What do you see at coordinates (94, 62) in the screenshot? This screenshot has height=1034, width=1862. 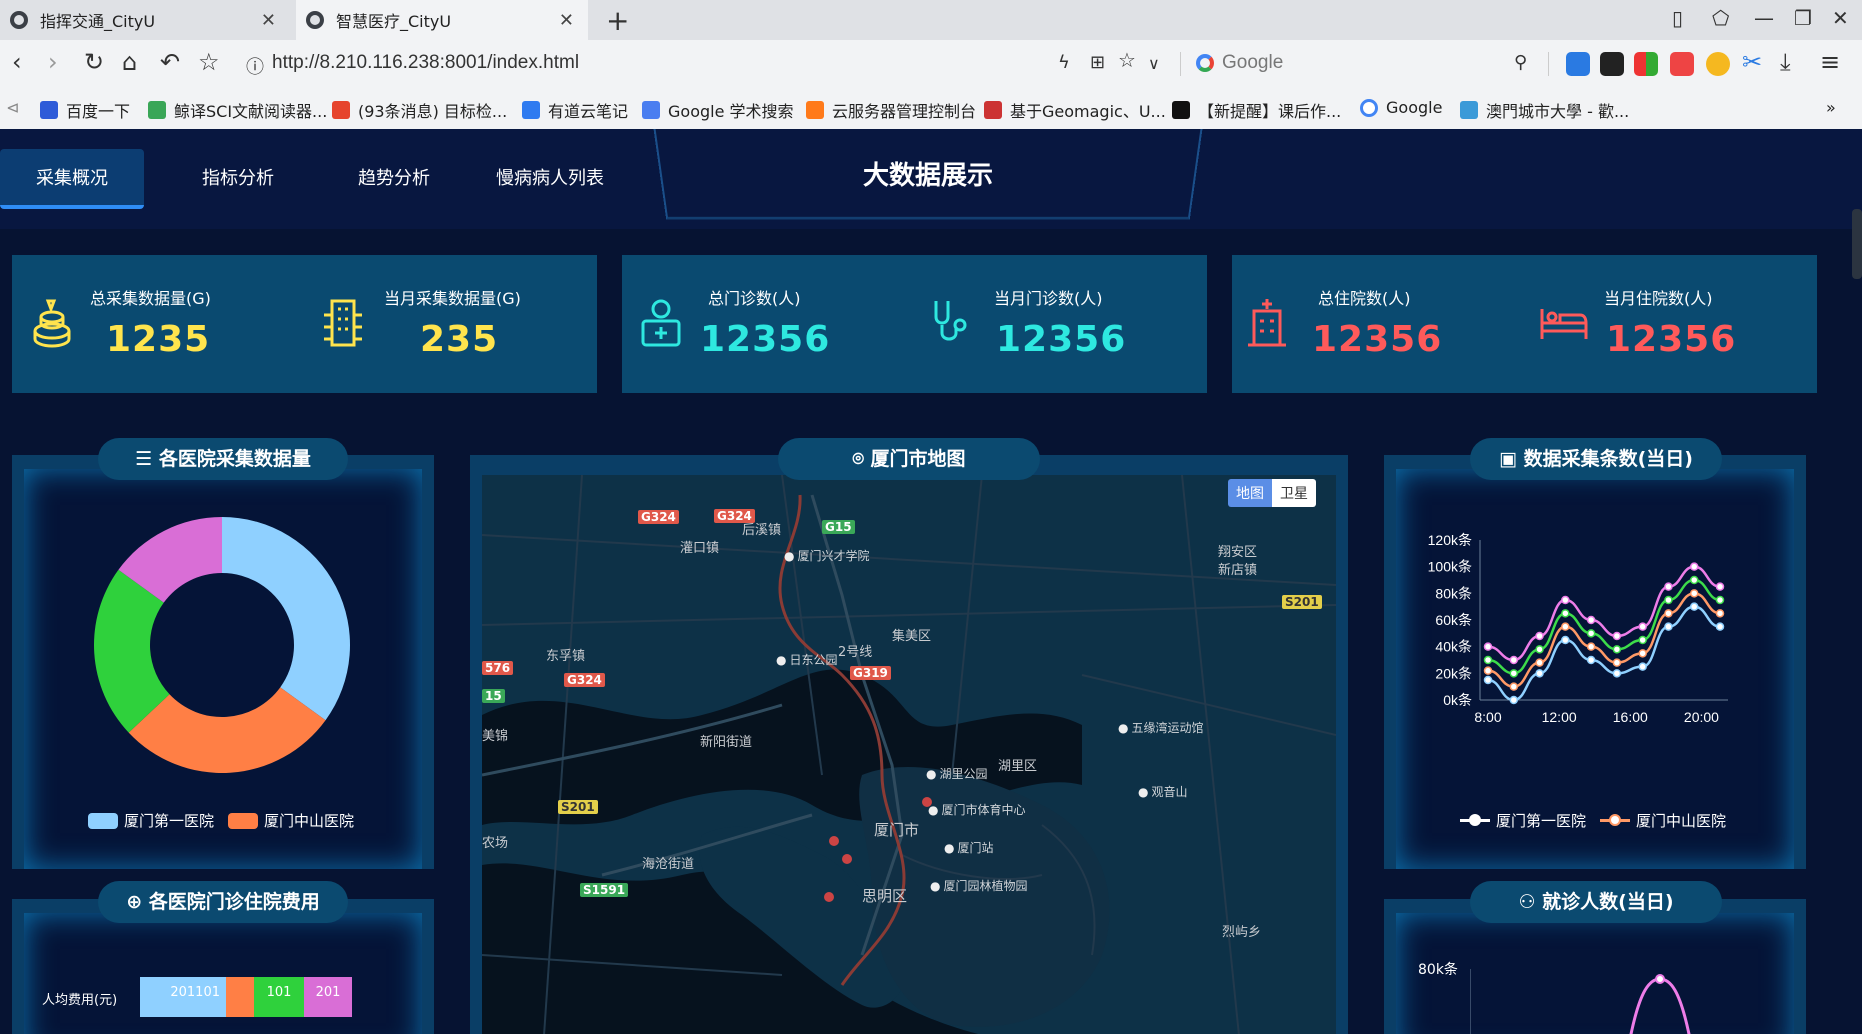 I see `reload-icon: ↻` at bounding box center [94, 62].